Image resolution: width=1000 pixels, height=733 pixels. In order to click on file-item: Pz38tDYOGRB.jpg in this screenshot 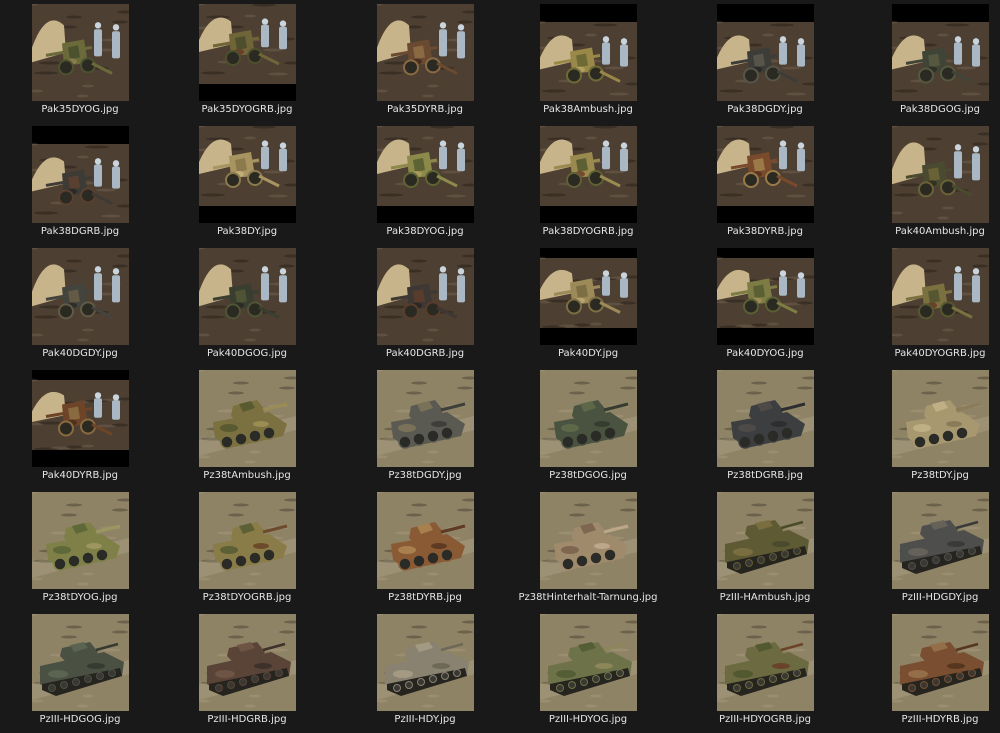, I will do `click(247, 547)`.